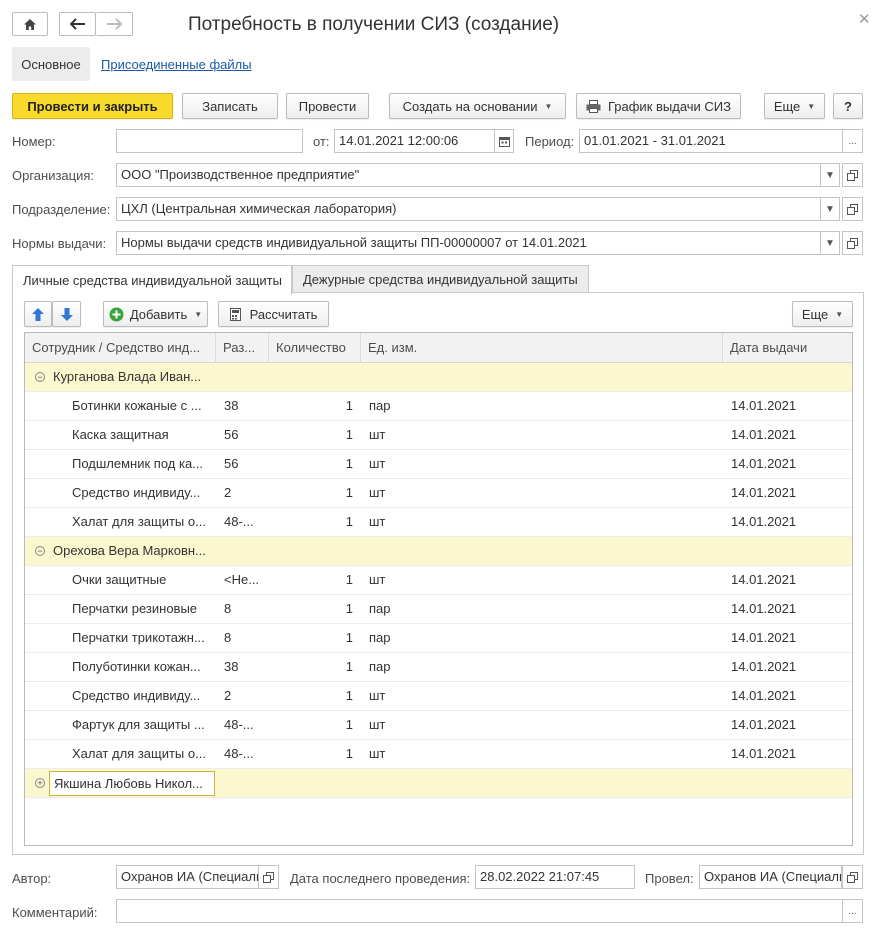 The height and width of the screenshot is (934, 883). I want to click on table-row: Подшлемник под ка... 56 1 шт 14.01.2021, so click(438, 464).